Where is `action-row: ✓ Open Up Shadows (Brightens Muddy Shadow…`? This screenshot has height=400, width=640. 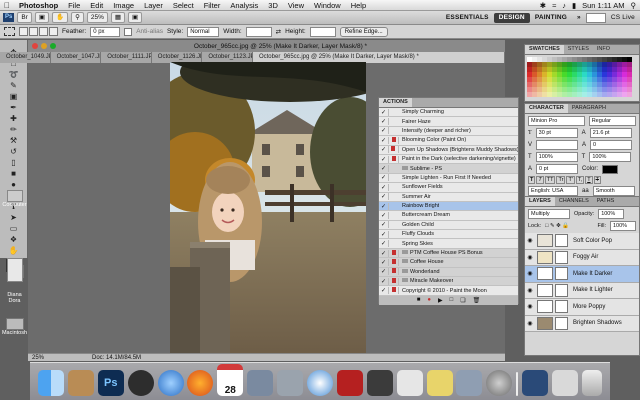
action-row: ✓ Open Up Shadows (Brightens Muddy Shadow… is located at coordinates (448, 150).